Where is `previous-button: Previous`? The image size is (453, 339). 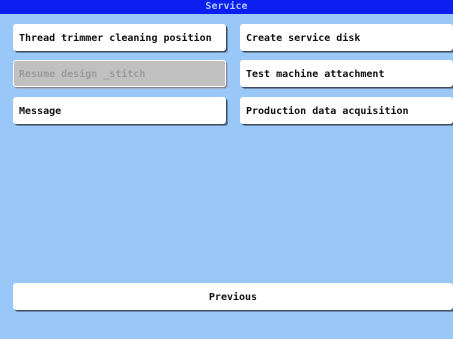 previous-button: Previous is located at coordinates (233, 296).